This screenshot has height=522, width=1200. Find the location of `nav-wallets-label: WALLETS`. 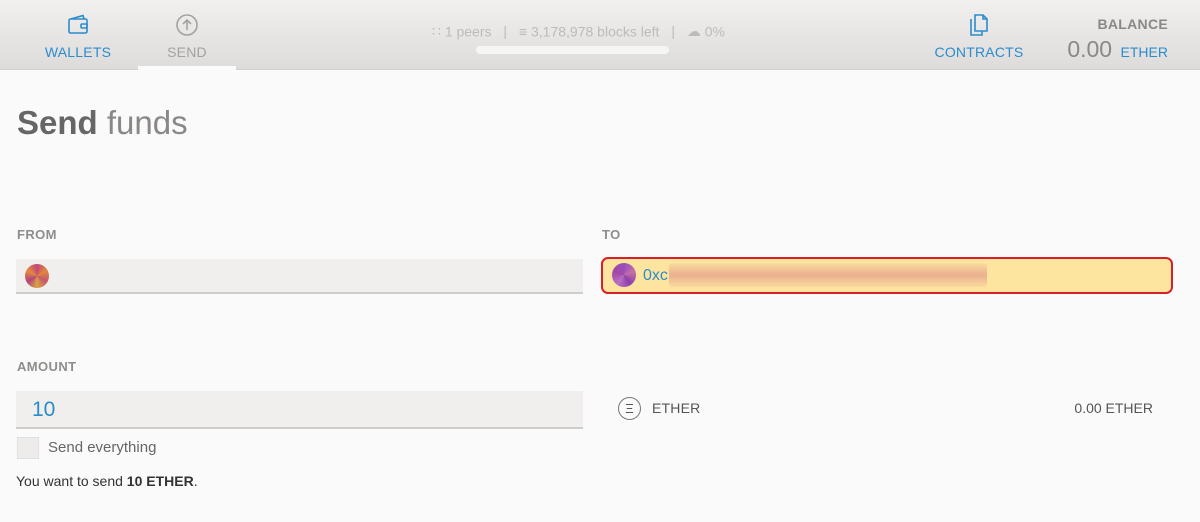

nav-wallets-label: WALLETS is located at coordinates (78, 52).